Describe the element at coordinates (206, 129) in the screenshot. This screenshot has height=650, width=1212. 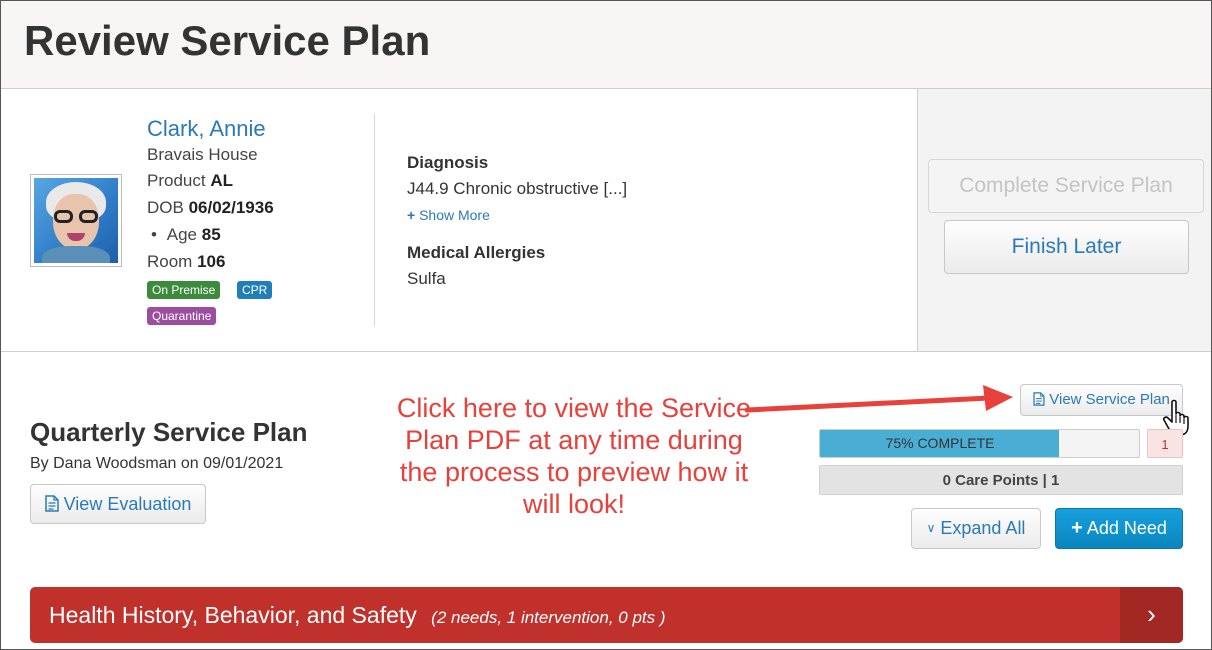
I see `resident-name-link: Clark, Annie` at that location.